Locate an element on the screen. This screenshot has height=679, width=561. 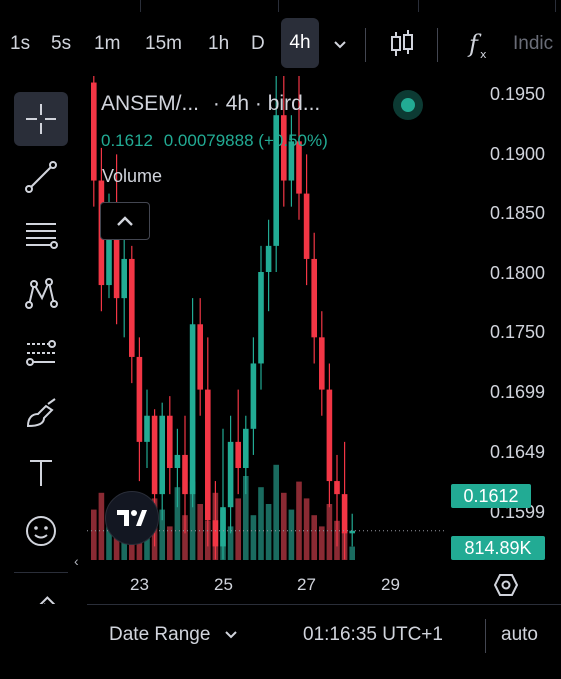
projection-icon is located at coordinates (41, 353).